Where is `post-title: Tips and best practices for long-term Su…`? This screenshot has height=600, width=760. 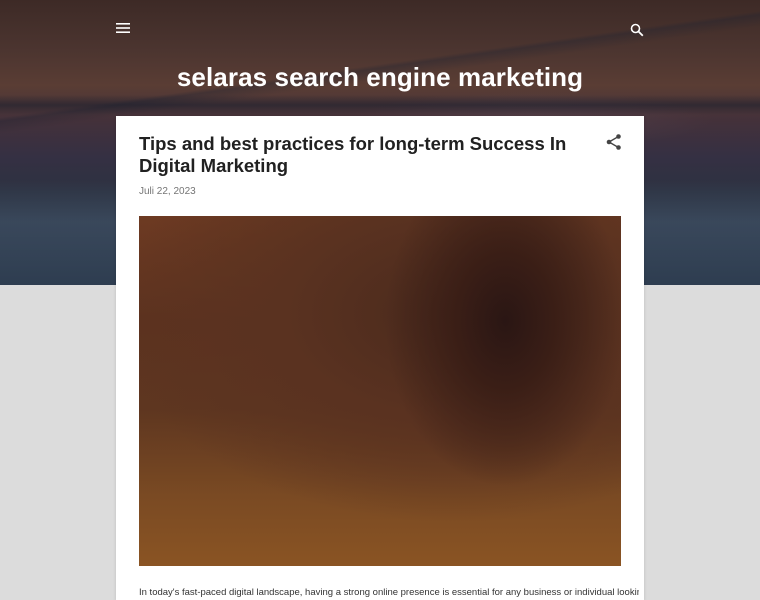 post-title: Tips and best practices for long-term Su… is located at coordinates (369, 155).